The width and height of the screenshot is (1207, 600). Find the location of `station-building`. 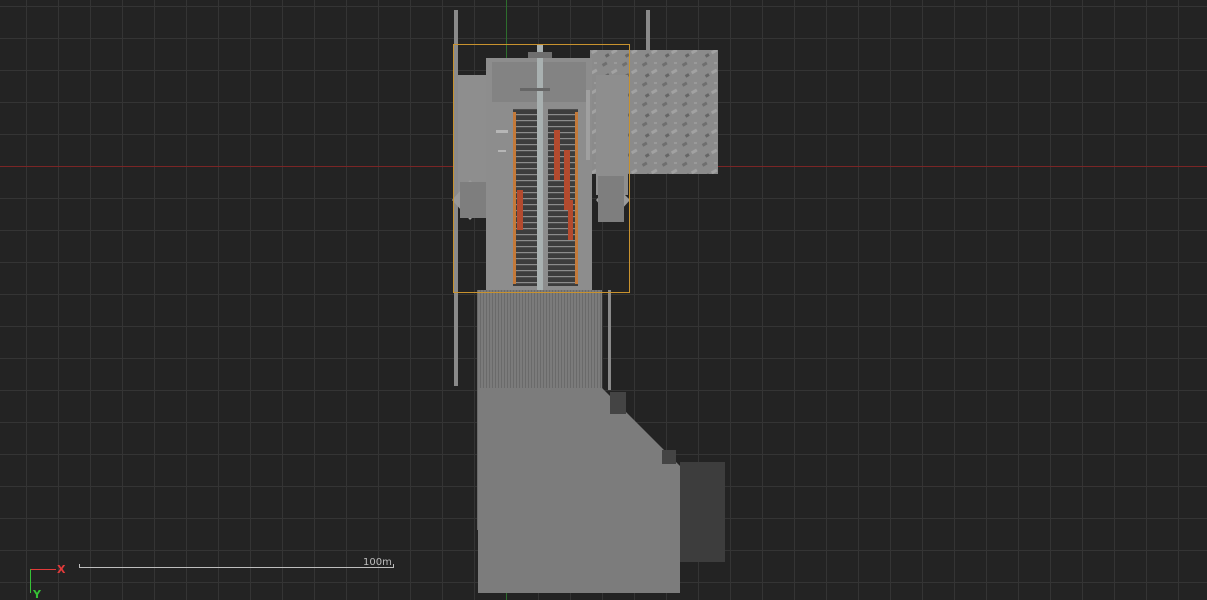

station-building is located at coordinates (541, 167).